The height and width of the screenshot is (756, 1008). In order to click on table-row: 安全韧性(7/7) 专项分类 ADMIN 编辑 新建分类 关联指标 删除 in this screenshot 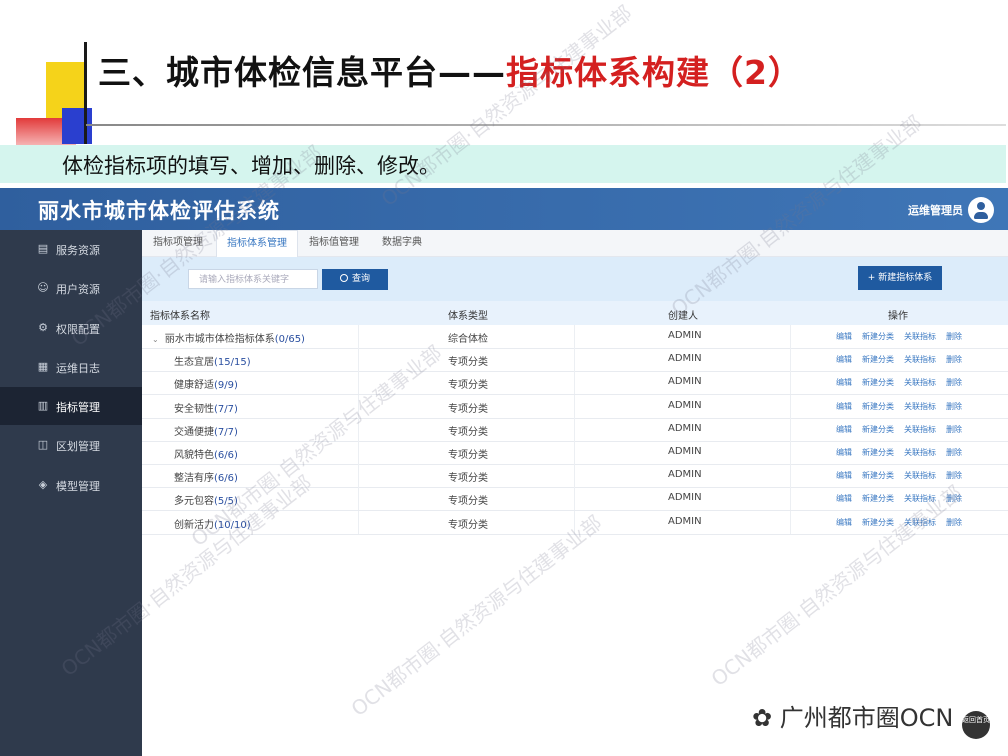, I will do `click(575, 406)`.